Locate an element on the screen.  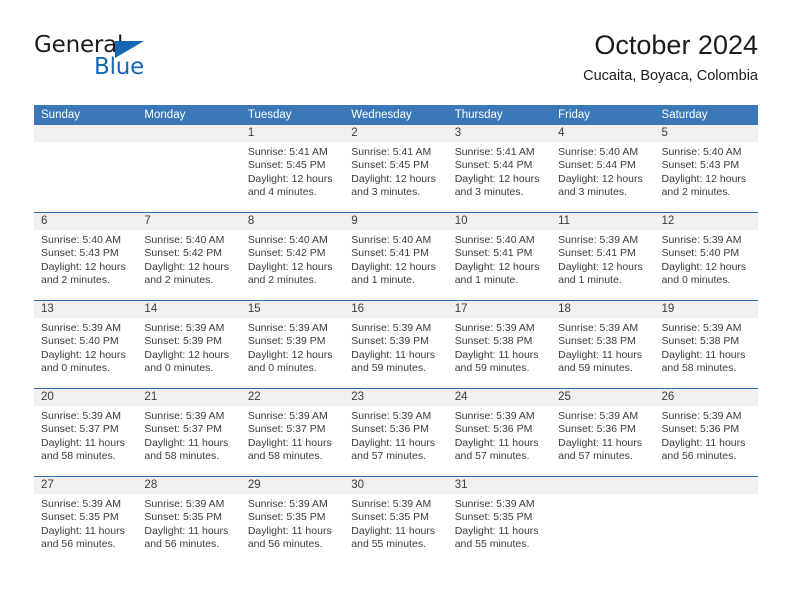
sunset-text: Sunset: 5:42 PM is located at coordinates (286, 253).